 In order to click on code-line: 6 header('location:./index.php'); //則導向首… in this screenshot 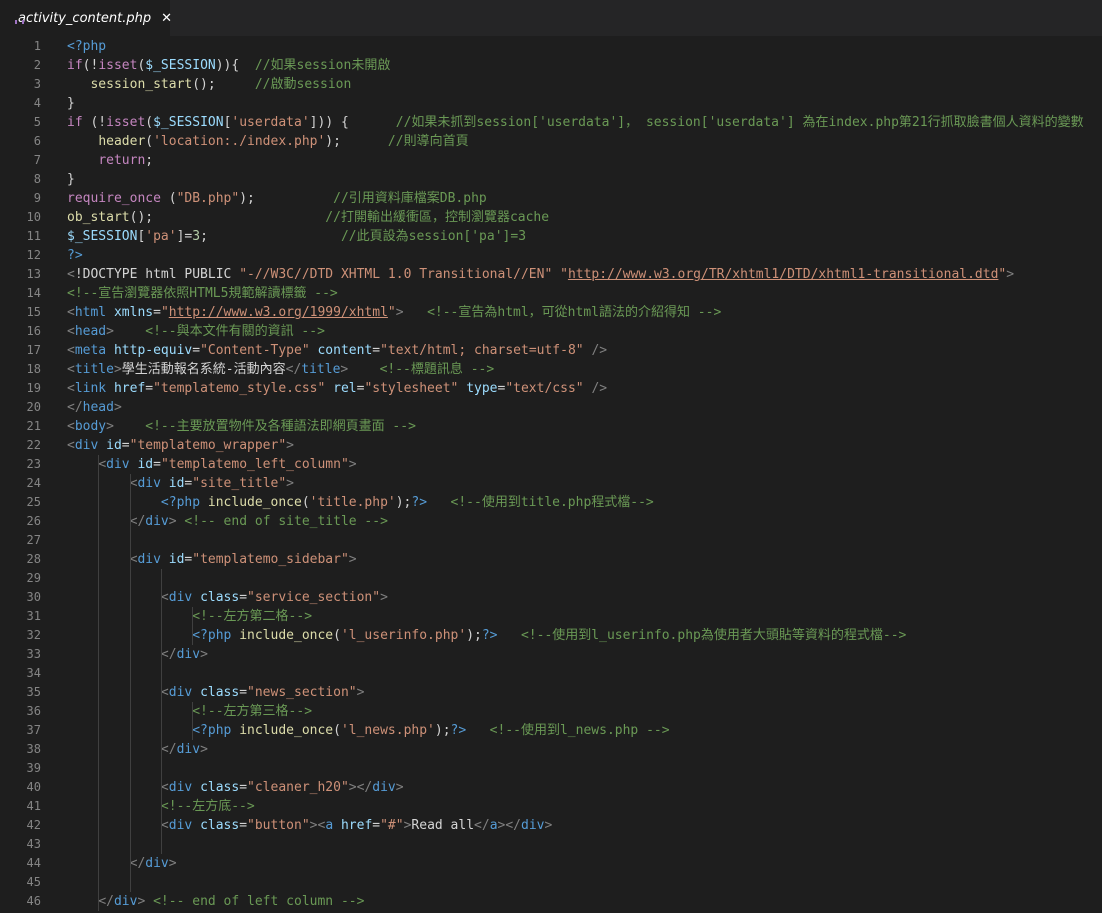, I will do `click(551, 141)`.